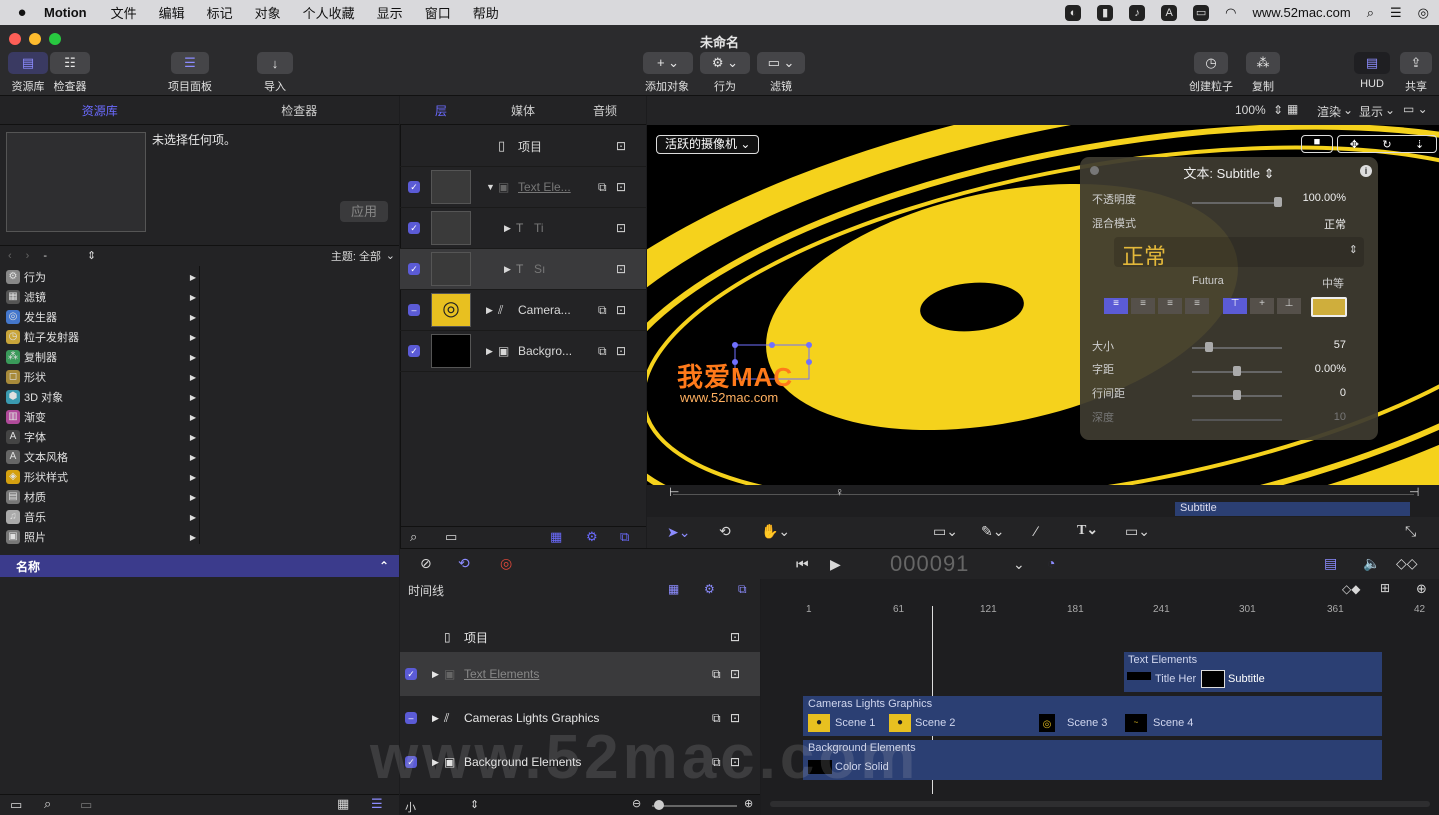 This screenshot has height=815, width=1439. I want to click on view-layout-icon: ▭ ⌄, so click(1415, 109).